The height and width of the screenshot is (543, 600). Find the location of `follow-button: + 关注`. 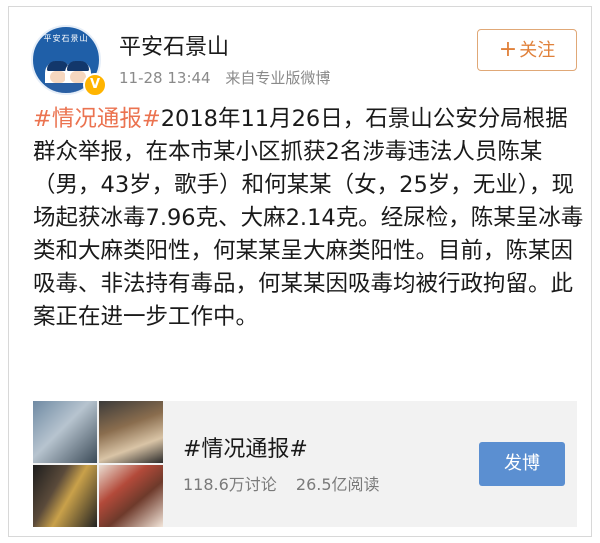

follow-button: + 关注 is located at coordinates (527, 50).